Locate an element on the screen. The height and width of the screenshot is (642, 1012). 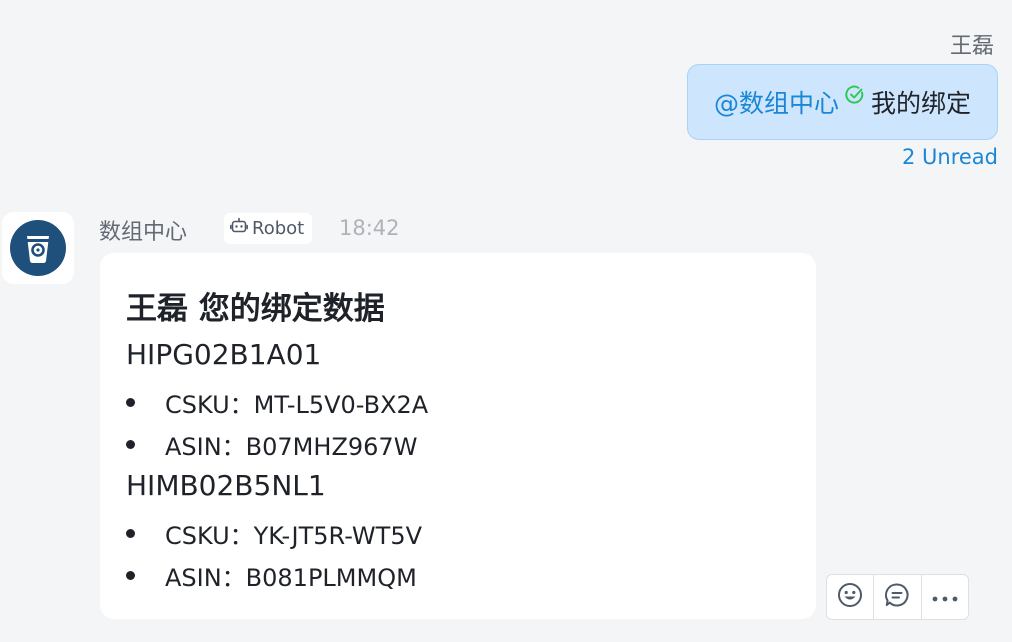
list-item-text: ASIN：B07MHZ967W is located at coordinates (291, 447).